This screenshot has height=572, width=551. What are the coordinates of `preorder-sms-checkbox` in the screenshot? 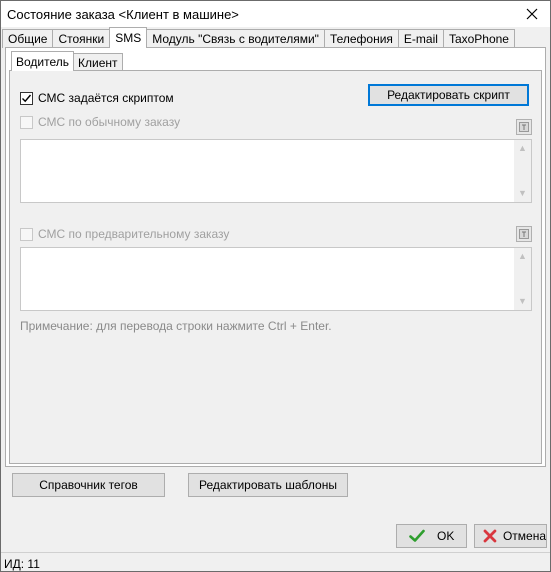 It's located at (26, 234).